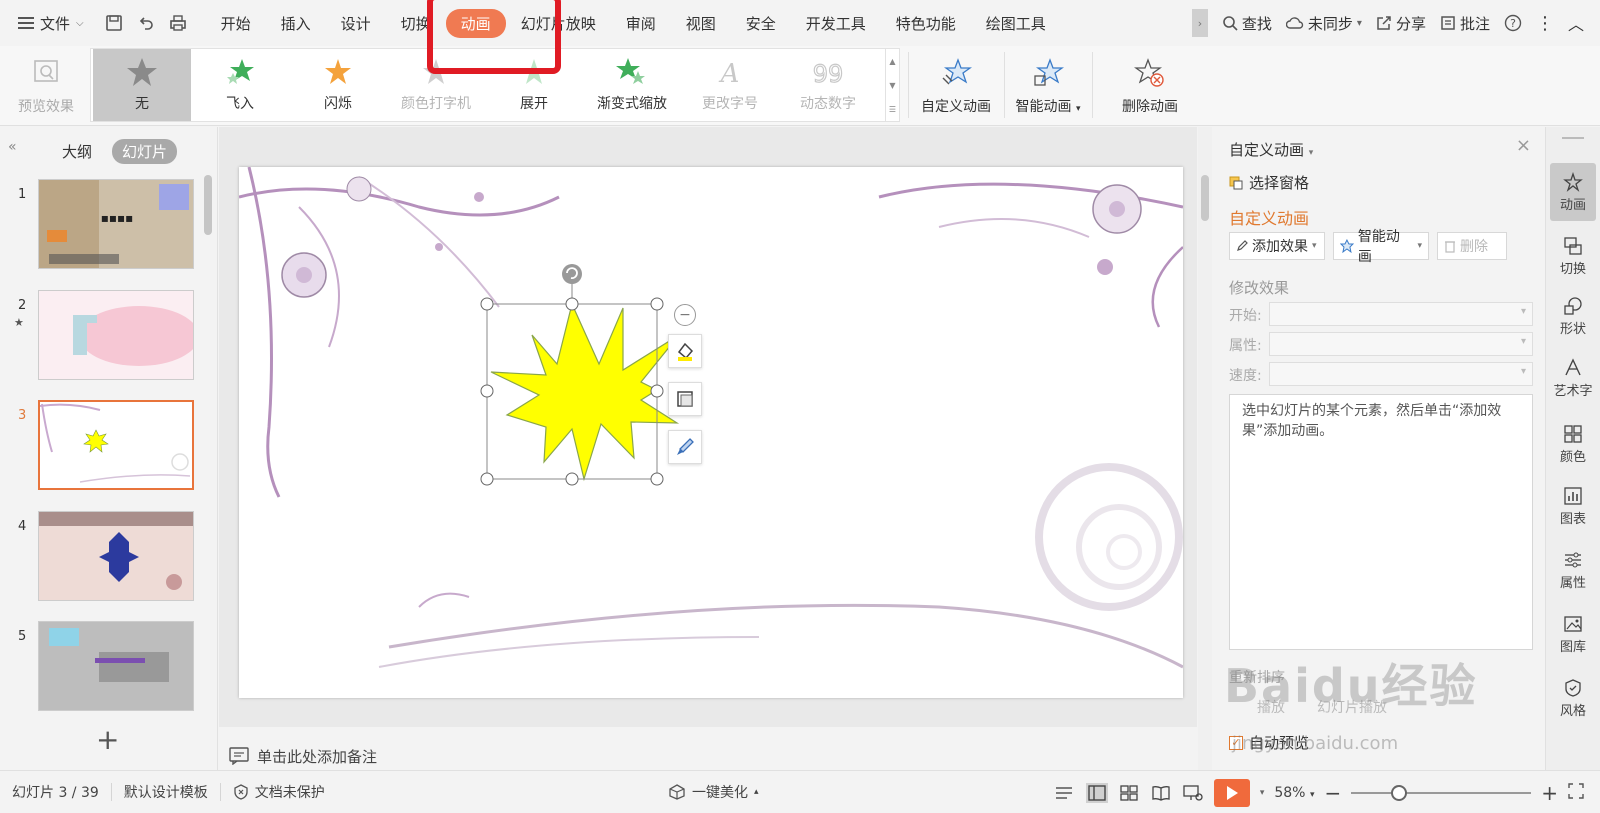 The height and width of the screenshot is (813, 1600). What do you see at coordinates (761, 23) in the screenshot?
I see `tab-security: 安全` at bounding box center [761, 23].